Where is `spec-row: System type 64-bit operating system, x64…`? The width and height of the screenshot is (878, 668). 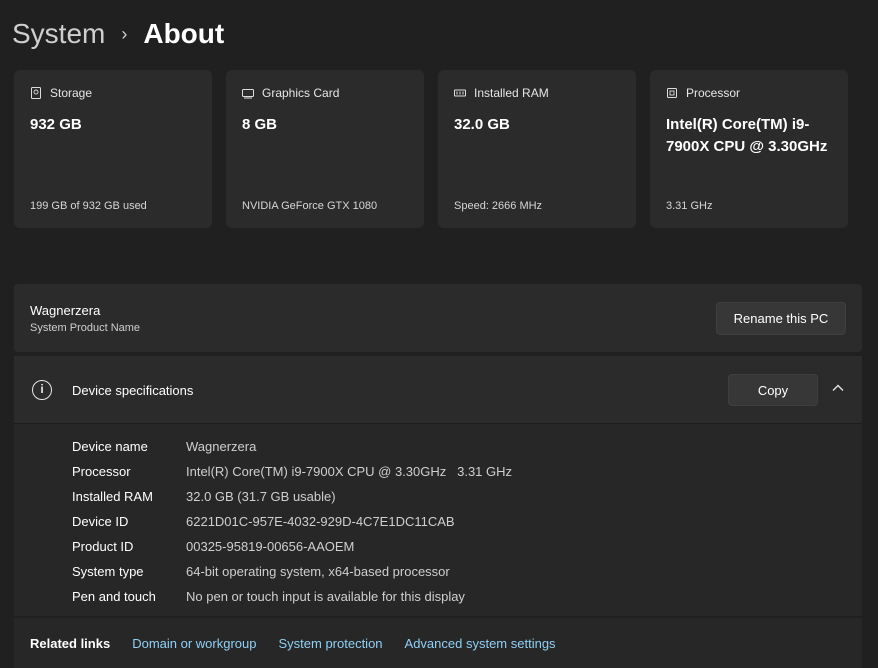
spec-row: System type 64-bit operating system, x64… is located at coordinates (438, 571).